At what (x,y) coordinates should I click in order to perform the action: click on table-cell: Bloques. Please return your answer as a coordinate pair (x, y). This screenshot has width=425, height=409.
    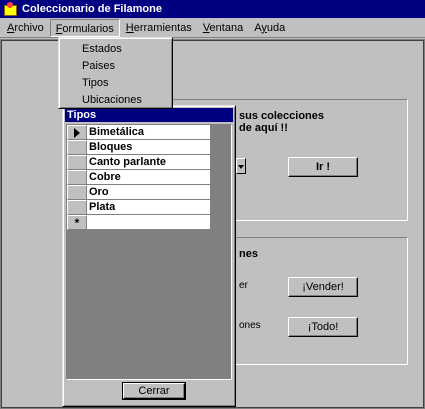
    Looking at the image, I should click on (149, 147).